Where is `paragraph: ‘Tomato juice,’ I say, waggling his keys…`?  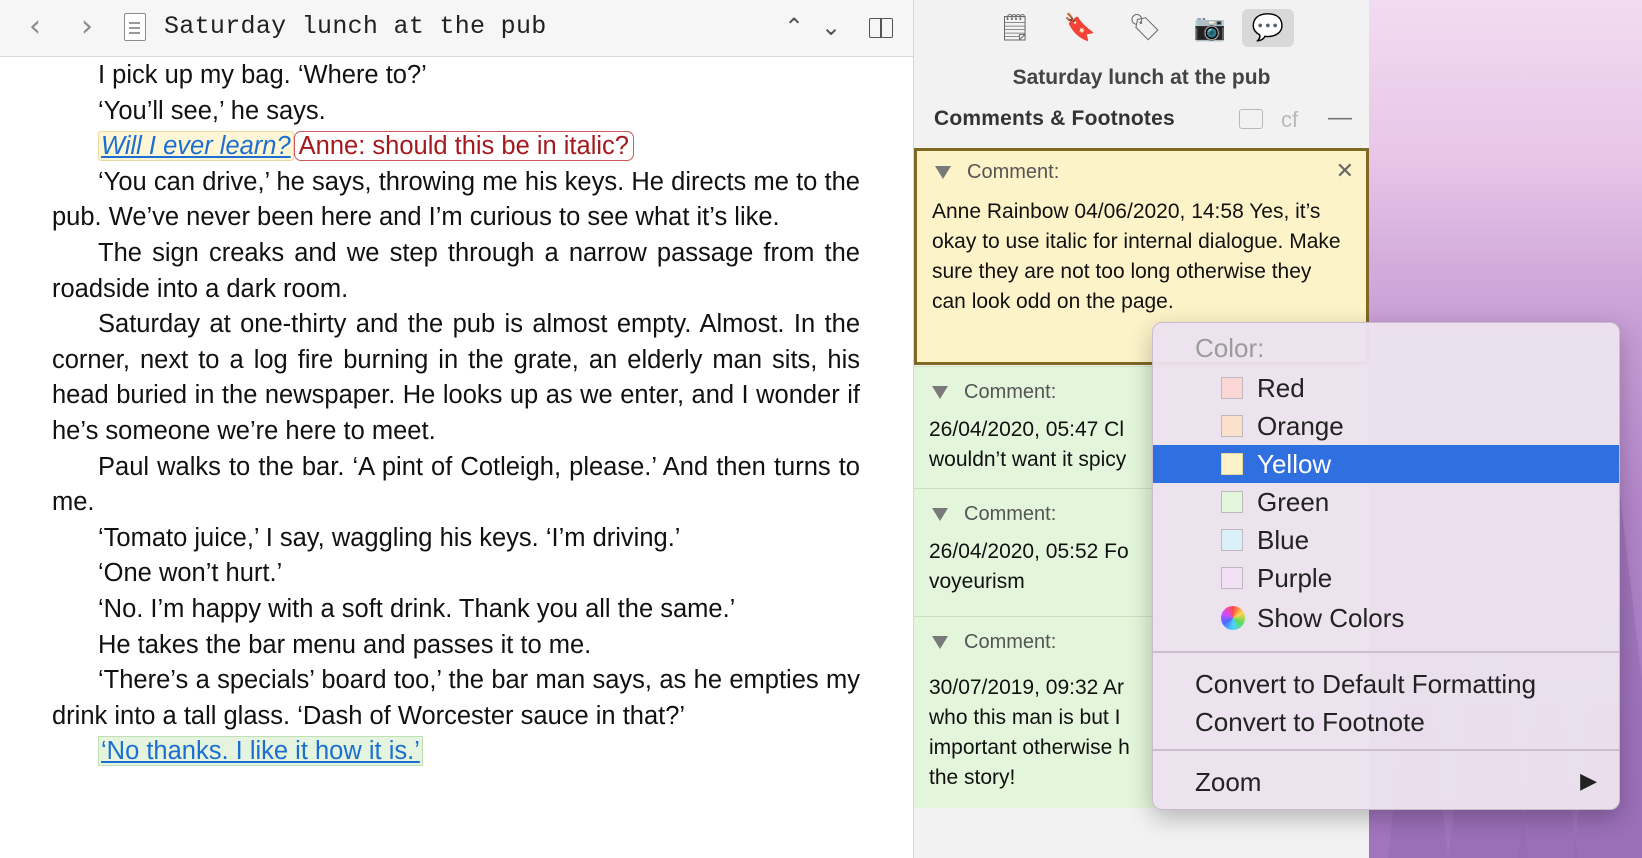
paragraph: ‘Tomato juice,’ I say, waggling his keys… is located at coordinates (389, 537).